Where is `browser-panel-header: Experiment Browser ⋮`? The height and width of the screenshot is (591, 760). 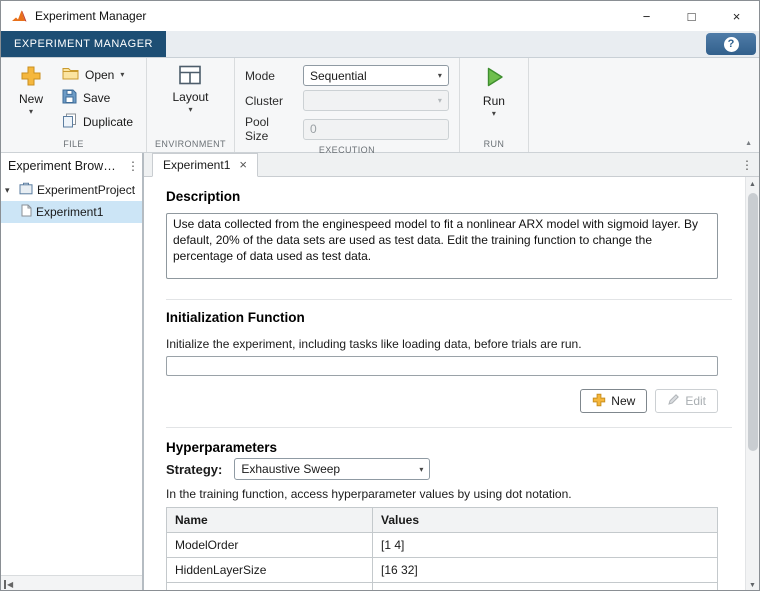 browser-panel-header: Experiment Browser ⋮ is located at coordinates (71, 165).